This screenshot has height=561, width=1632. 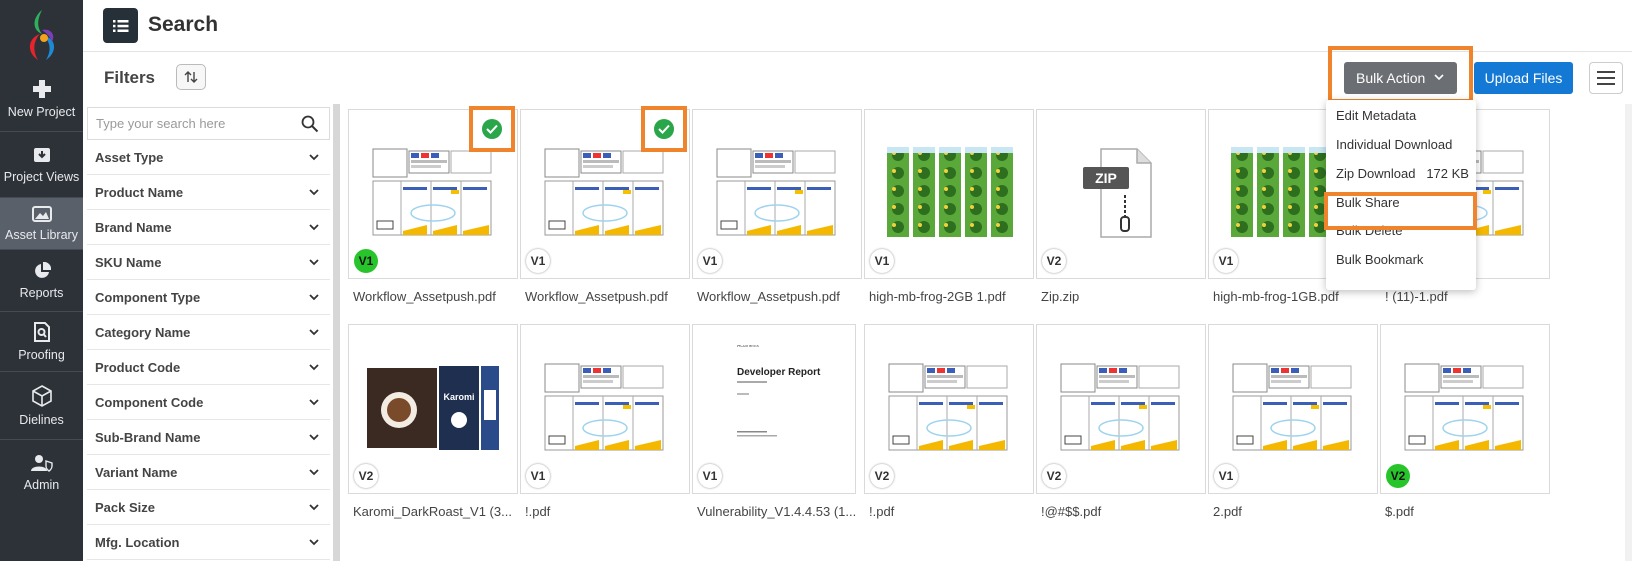 What do you see at coordinates (1402, 173) in the screenshot?
I see `bulk-menu-item: Zip Download 172 KB` at bounding box center [1402, 173].